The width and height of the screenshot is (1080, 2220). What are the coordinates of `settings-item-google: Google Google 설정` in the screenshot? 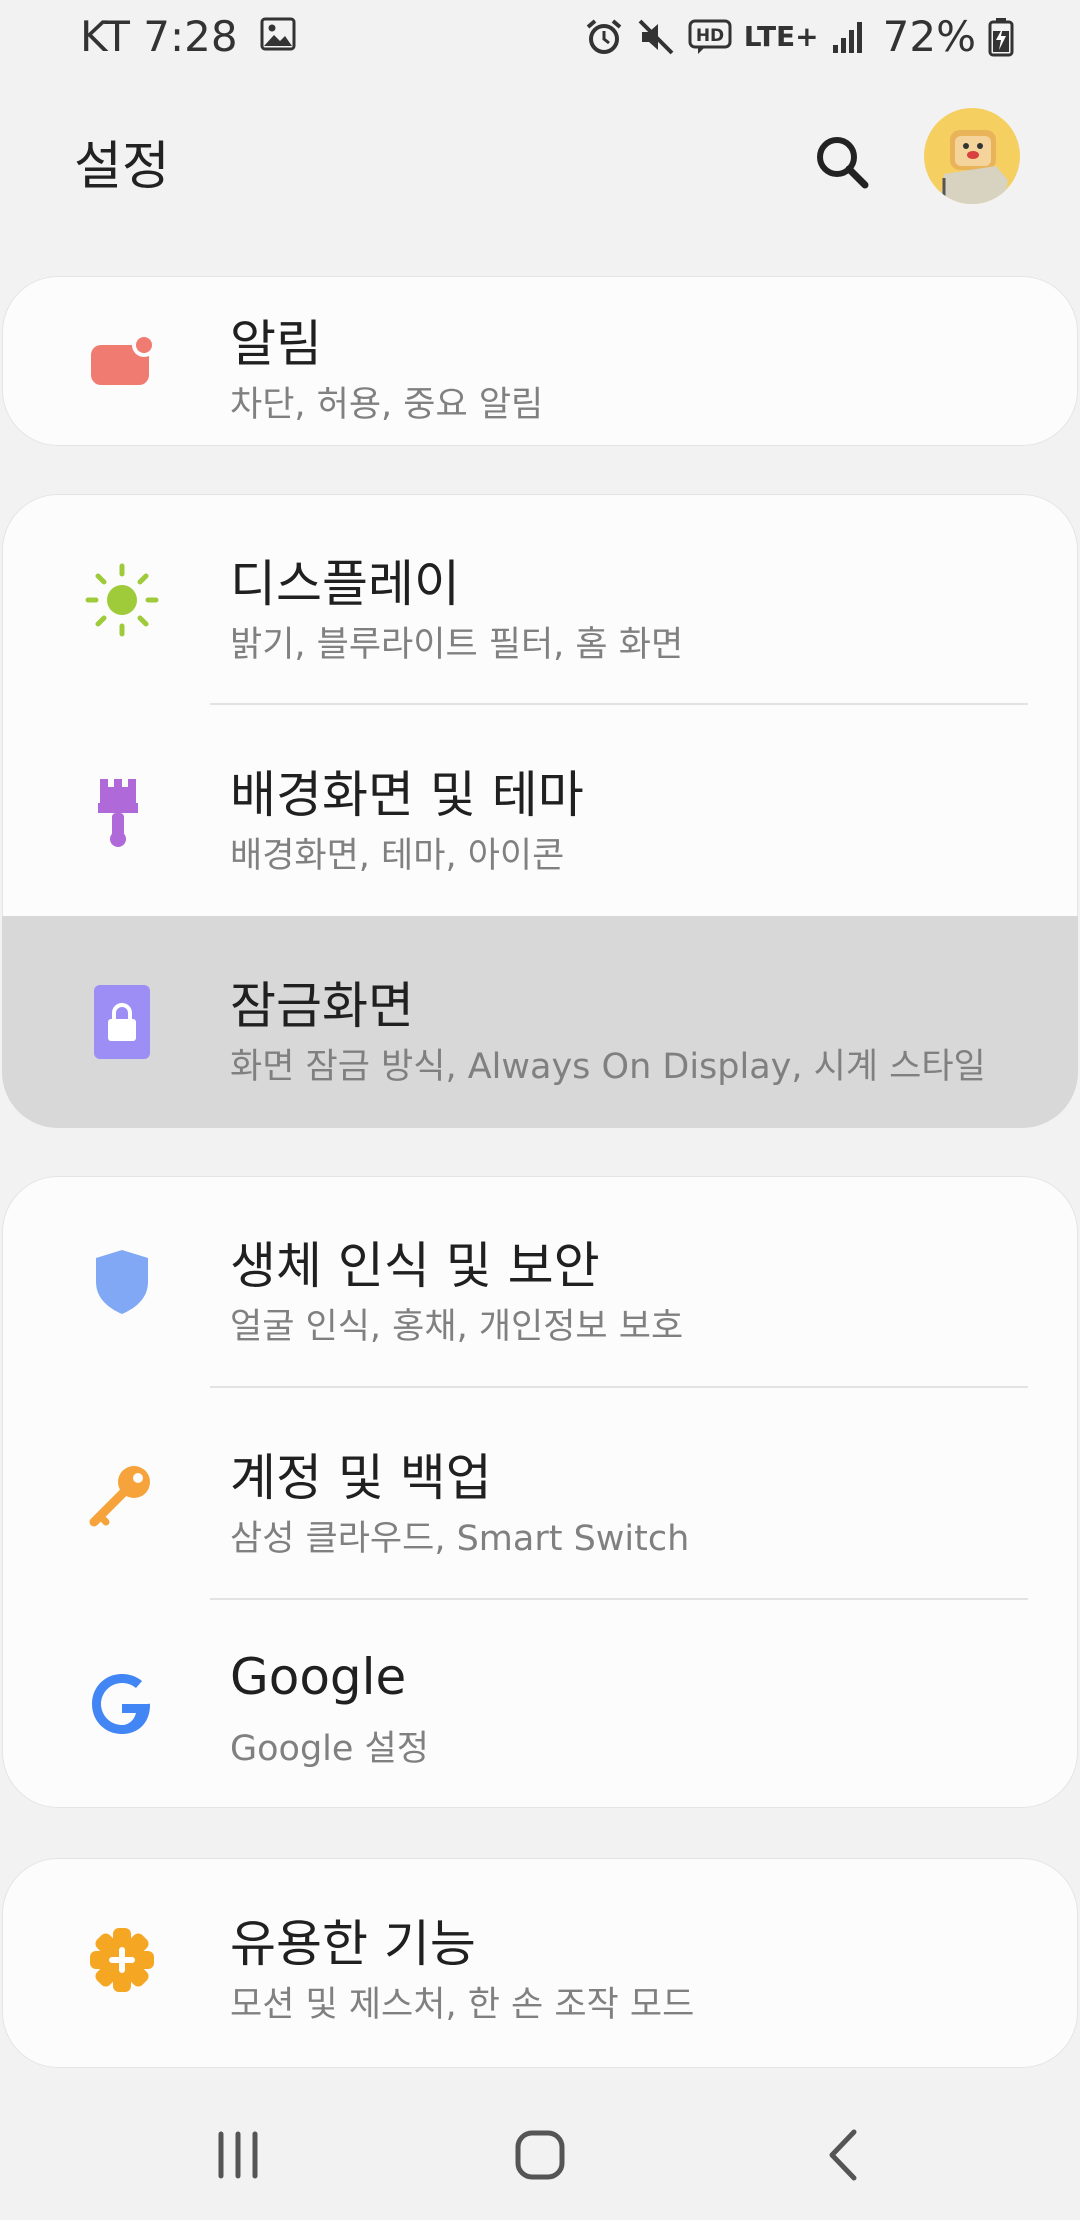 It's located at (540, 1703).